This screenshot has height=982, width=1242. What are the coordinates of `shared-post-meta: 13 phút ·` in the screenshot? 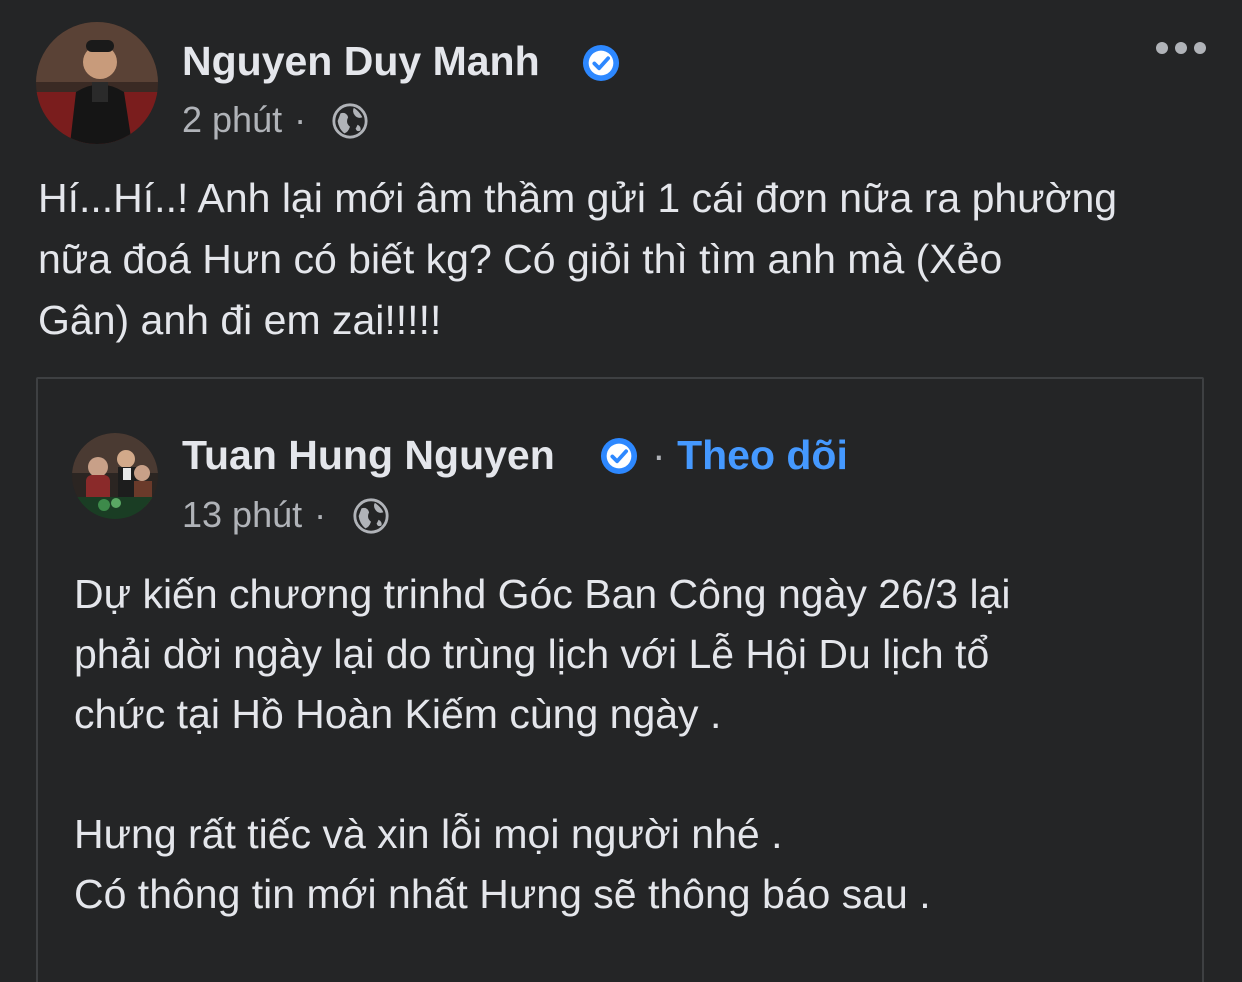 It's located at (260, 515).